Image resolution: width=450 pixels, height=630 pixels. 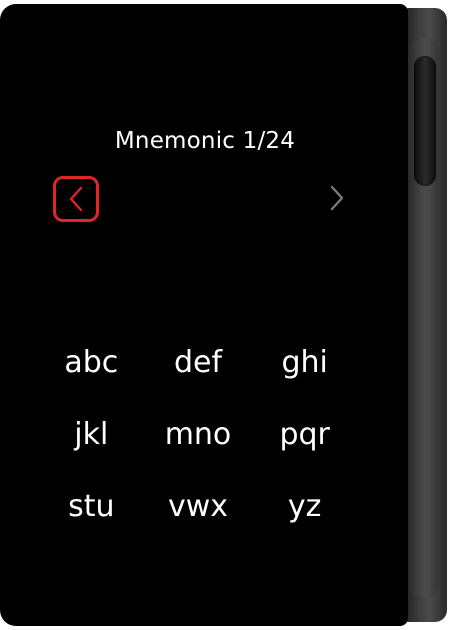 I want to click on next-word-button, so click(x=337, y=198).